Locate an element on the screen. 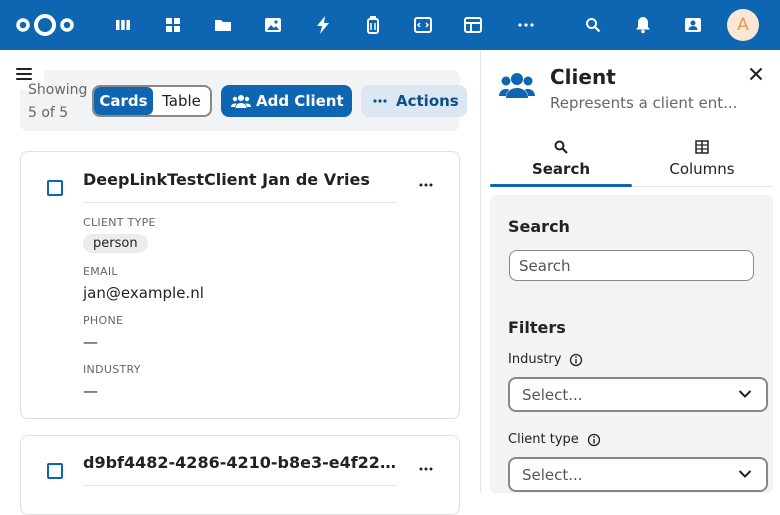 The image size is (780, 515). active-tab-indicator is located at coordinates (561, 185).